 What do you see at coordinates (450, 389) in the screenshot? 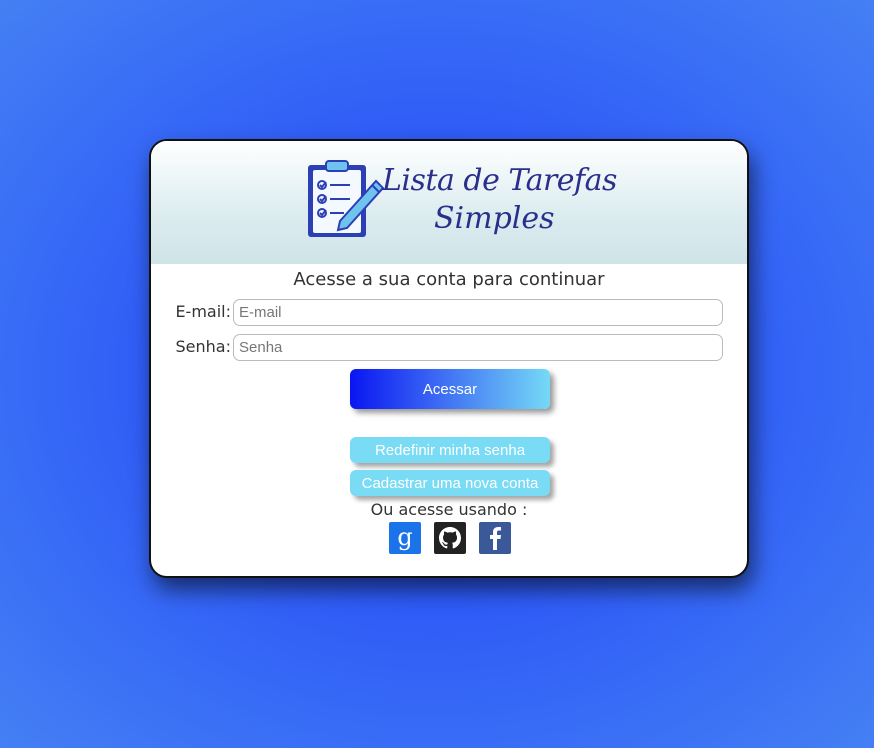
I see `login-button: Acessar` at bounding box center [450, 389].